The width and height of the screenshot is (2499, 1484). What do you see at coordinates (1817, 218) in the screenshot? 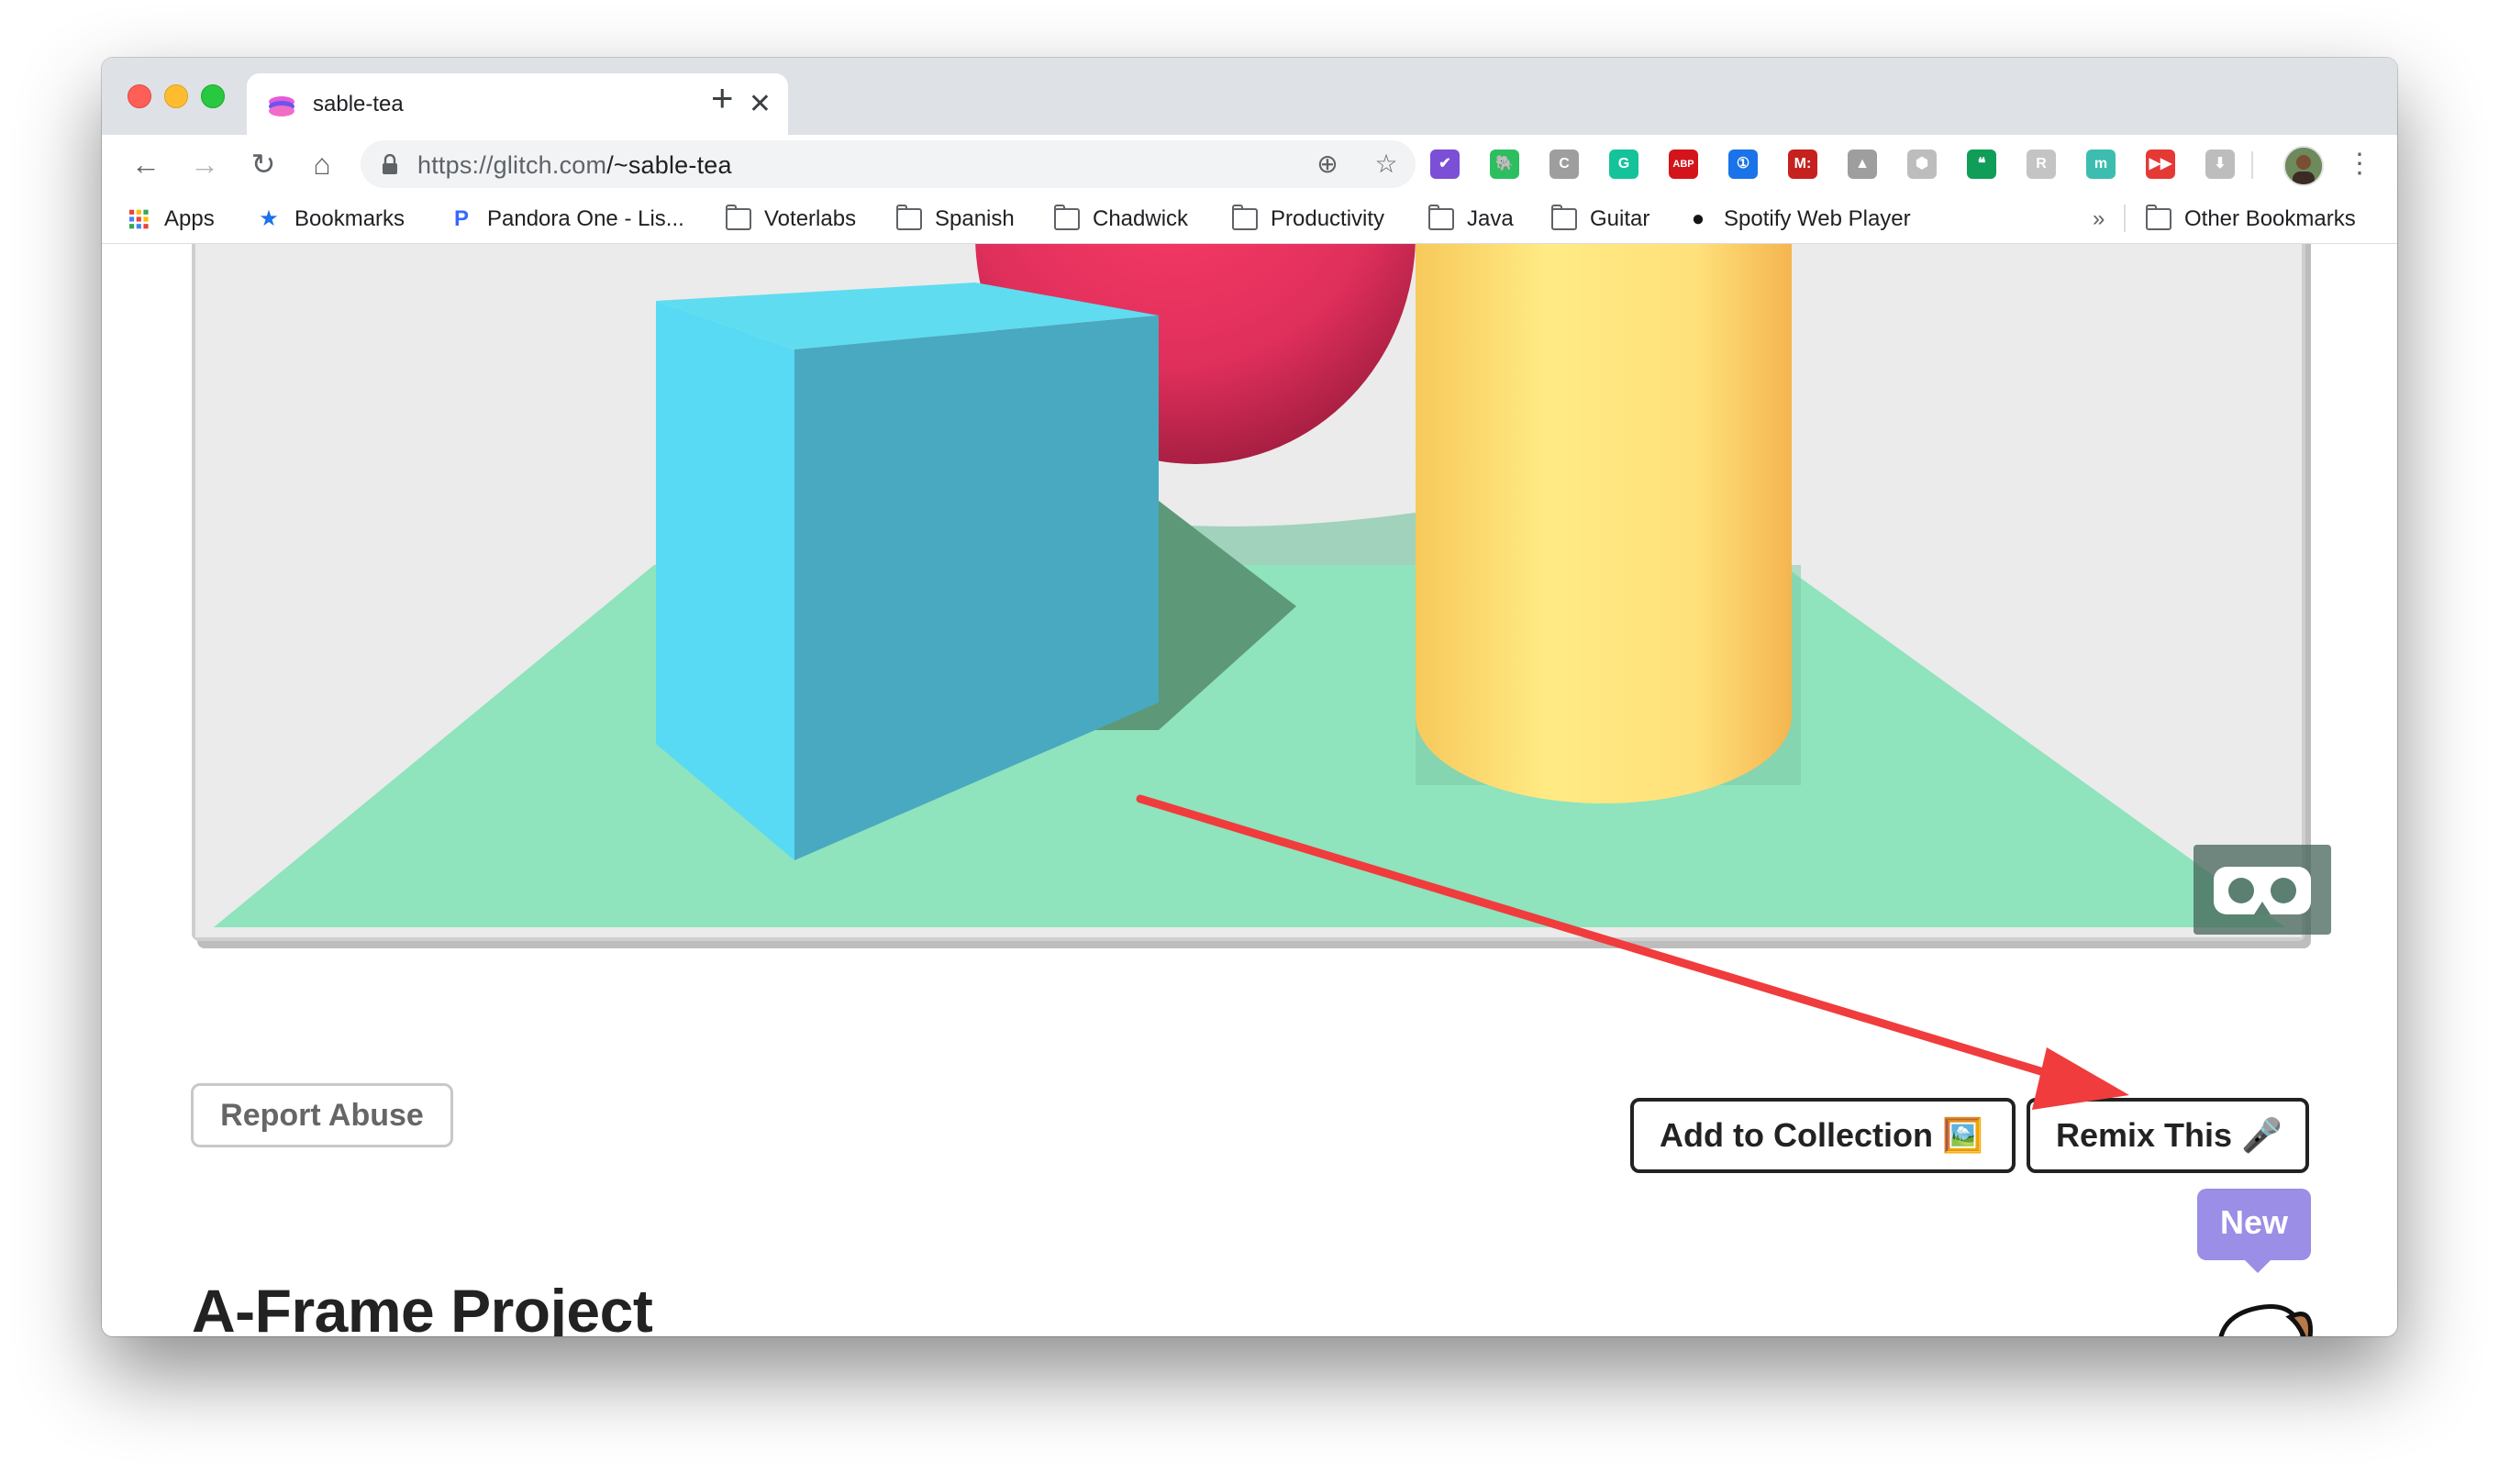
I see `bookmark-label: Spotify Web Player` at bounding box center [1817, 218].